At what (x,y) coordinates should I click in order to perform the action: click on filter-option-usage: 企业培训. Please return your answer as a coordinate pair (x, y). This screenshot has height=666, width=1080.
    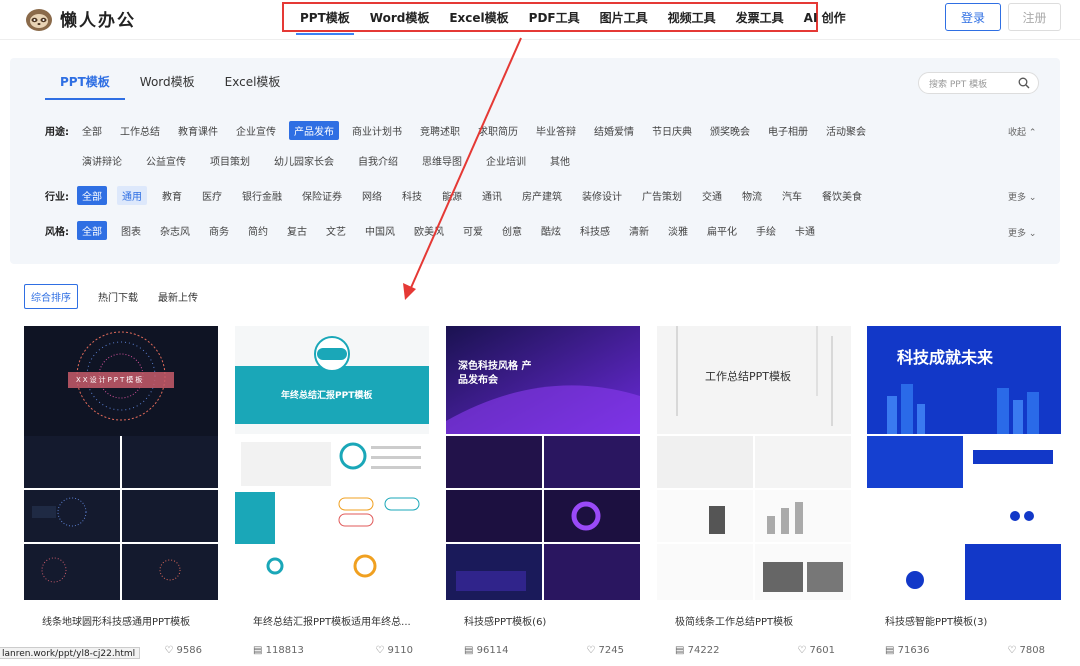
    Looking at the image, I should click on (506, 160).